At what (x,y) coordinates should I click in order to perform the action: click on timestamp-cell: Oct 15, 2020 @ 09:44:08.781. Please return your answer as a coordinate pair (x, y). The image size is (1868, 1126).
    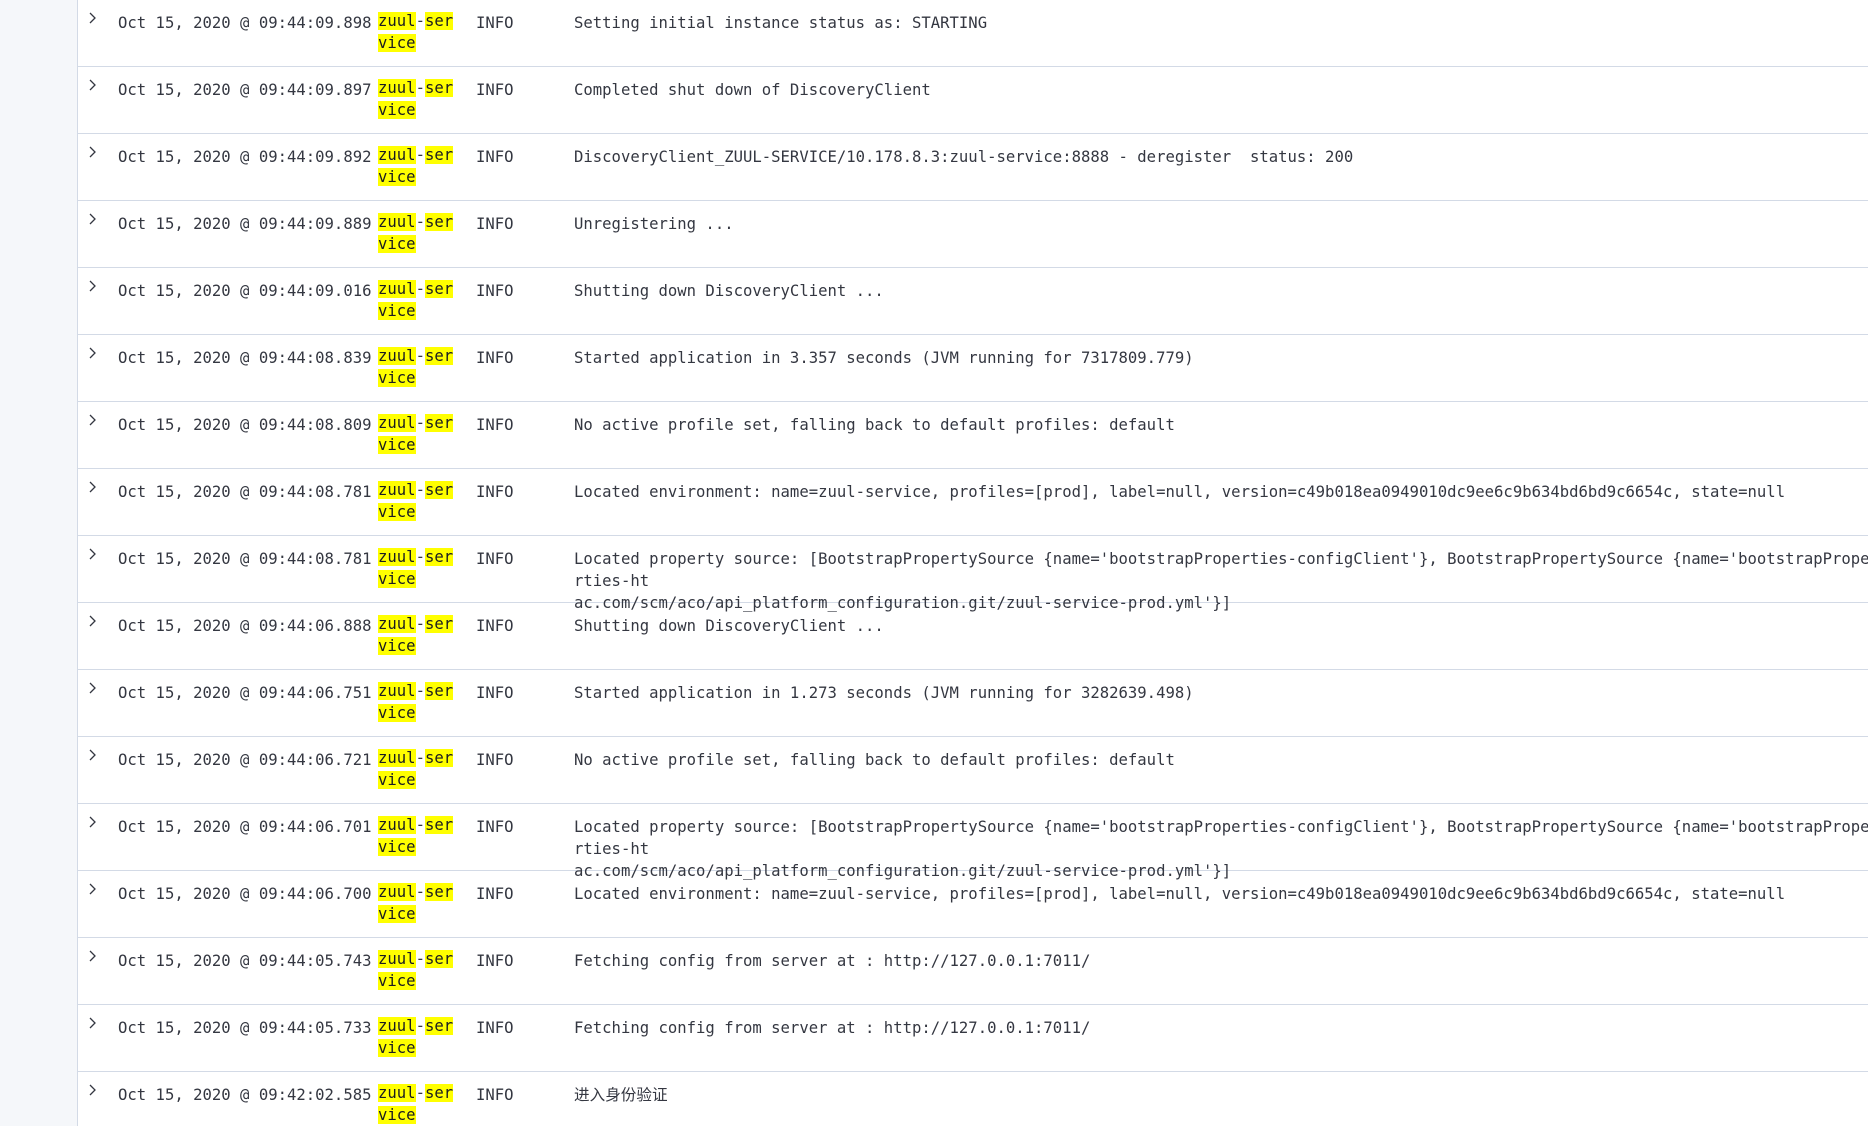
    Looking at the image, I should click on (245, 559).